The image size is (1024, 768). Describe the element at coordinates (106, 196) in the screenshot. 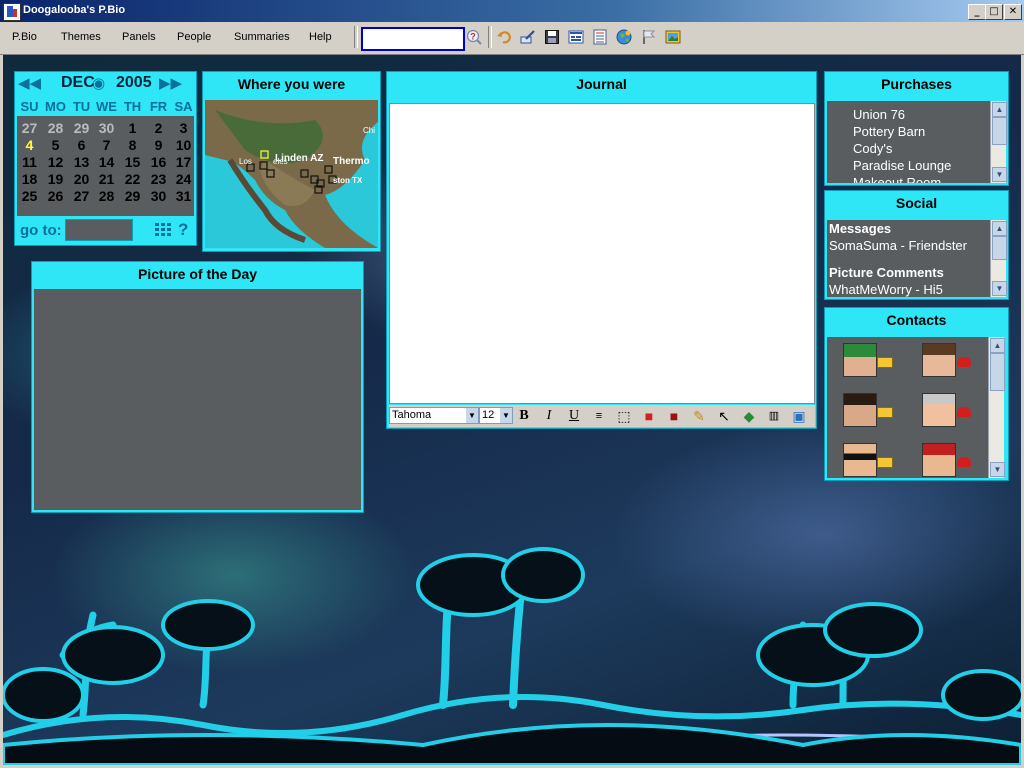

I see `calendar-day: 28` at that location.